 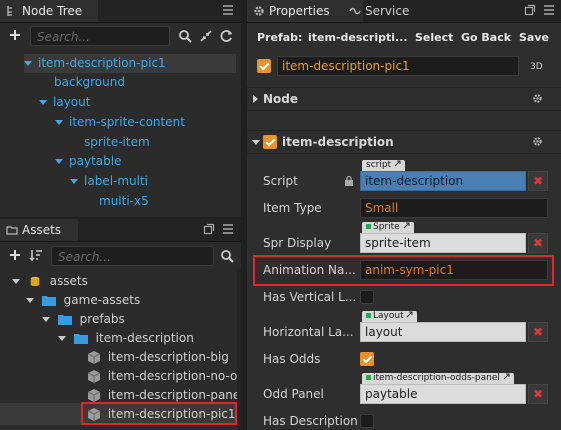 I want to click on assets-scrollbar, so click(x=239, y=349).